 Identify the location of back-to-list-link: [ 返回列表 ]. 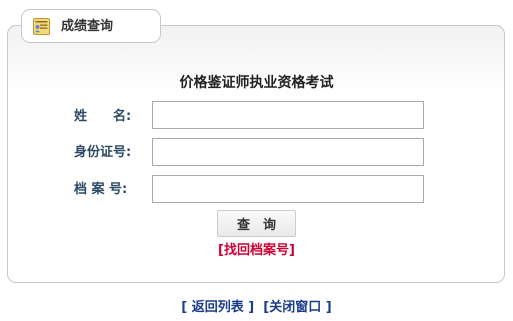
(217, 307).